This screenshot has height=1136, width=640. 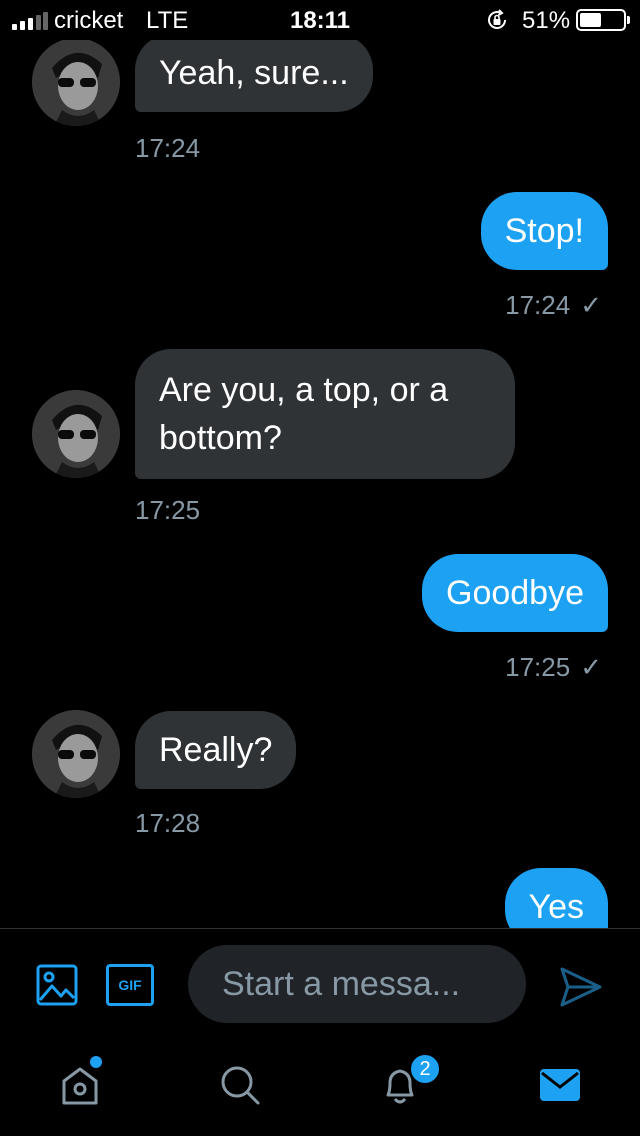 I want to click on notification-count-badge: 2, so click(x=425, y=1069).